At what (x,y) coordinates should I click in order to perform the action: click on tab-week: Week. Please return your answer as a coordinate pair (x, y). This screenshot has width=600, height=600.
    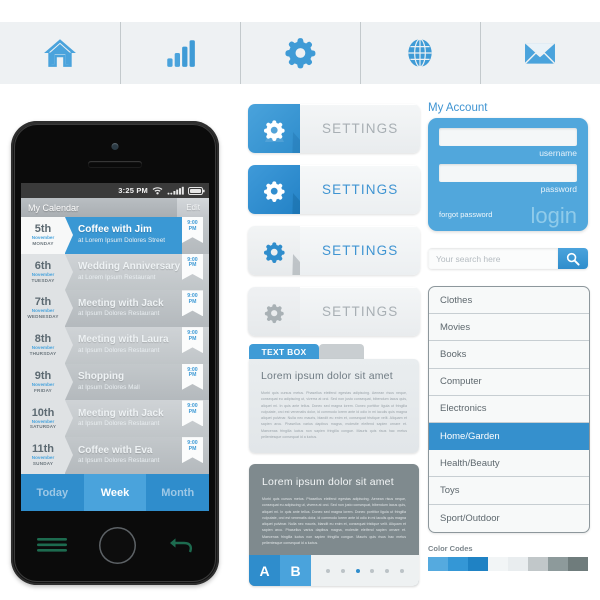
    Looking at the image, I should click on (115, 492).